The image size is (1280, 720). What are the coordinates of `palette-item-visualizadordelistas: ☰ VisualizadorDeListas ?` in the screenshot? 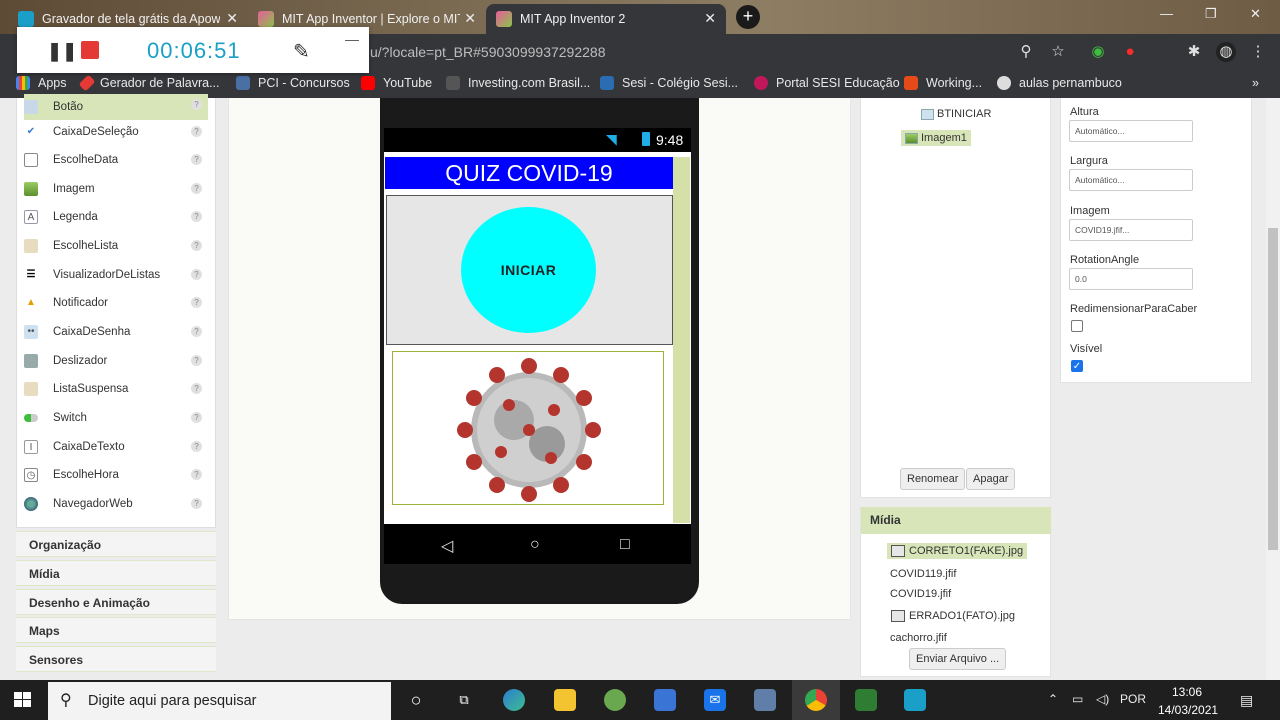 It's located at (116, 275).